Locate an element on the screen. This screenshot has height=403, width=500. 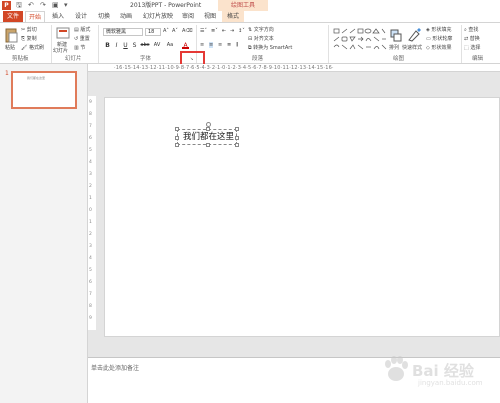
shape-outline-button: ▭ 形状轮廓 is located at coordinates (439, 39).